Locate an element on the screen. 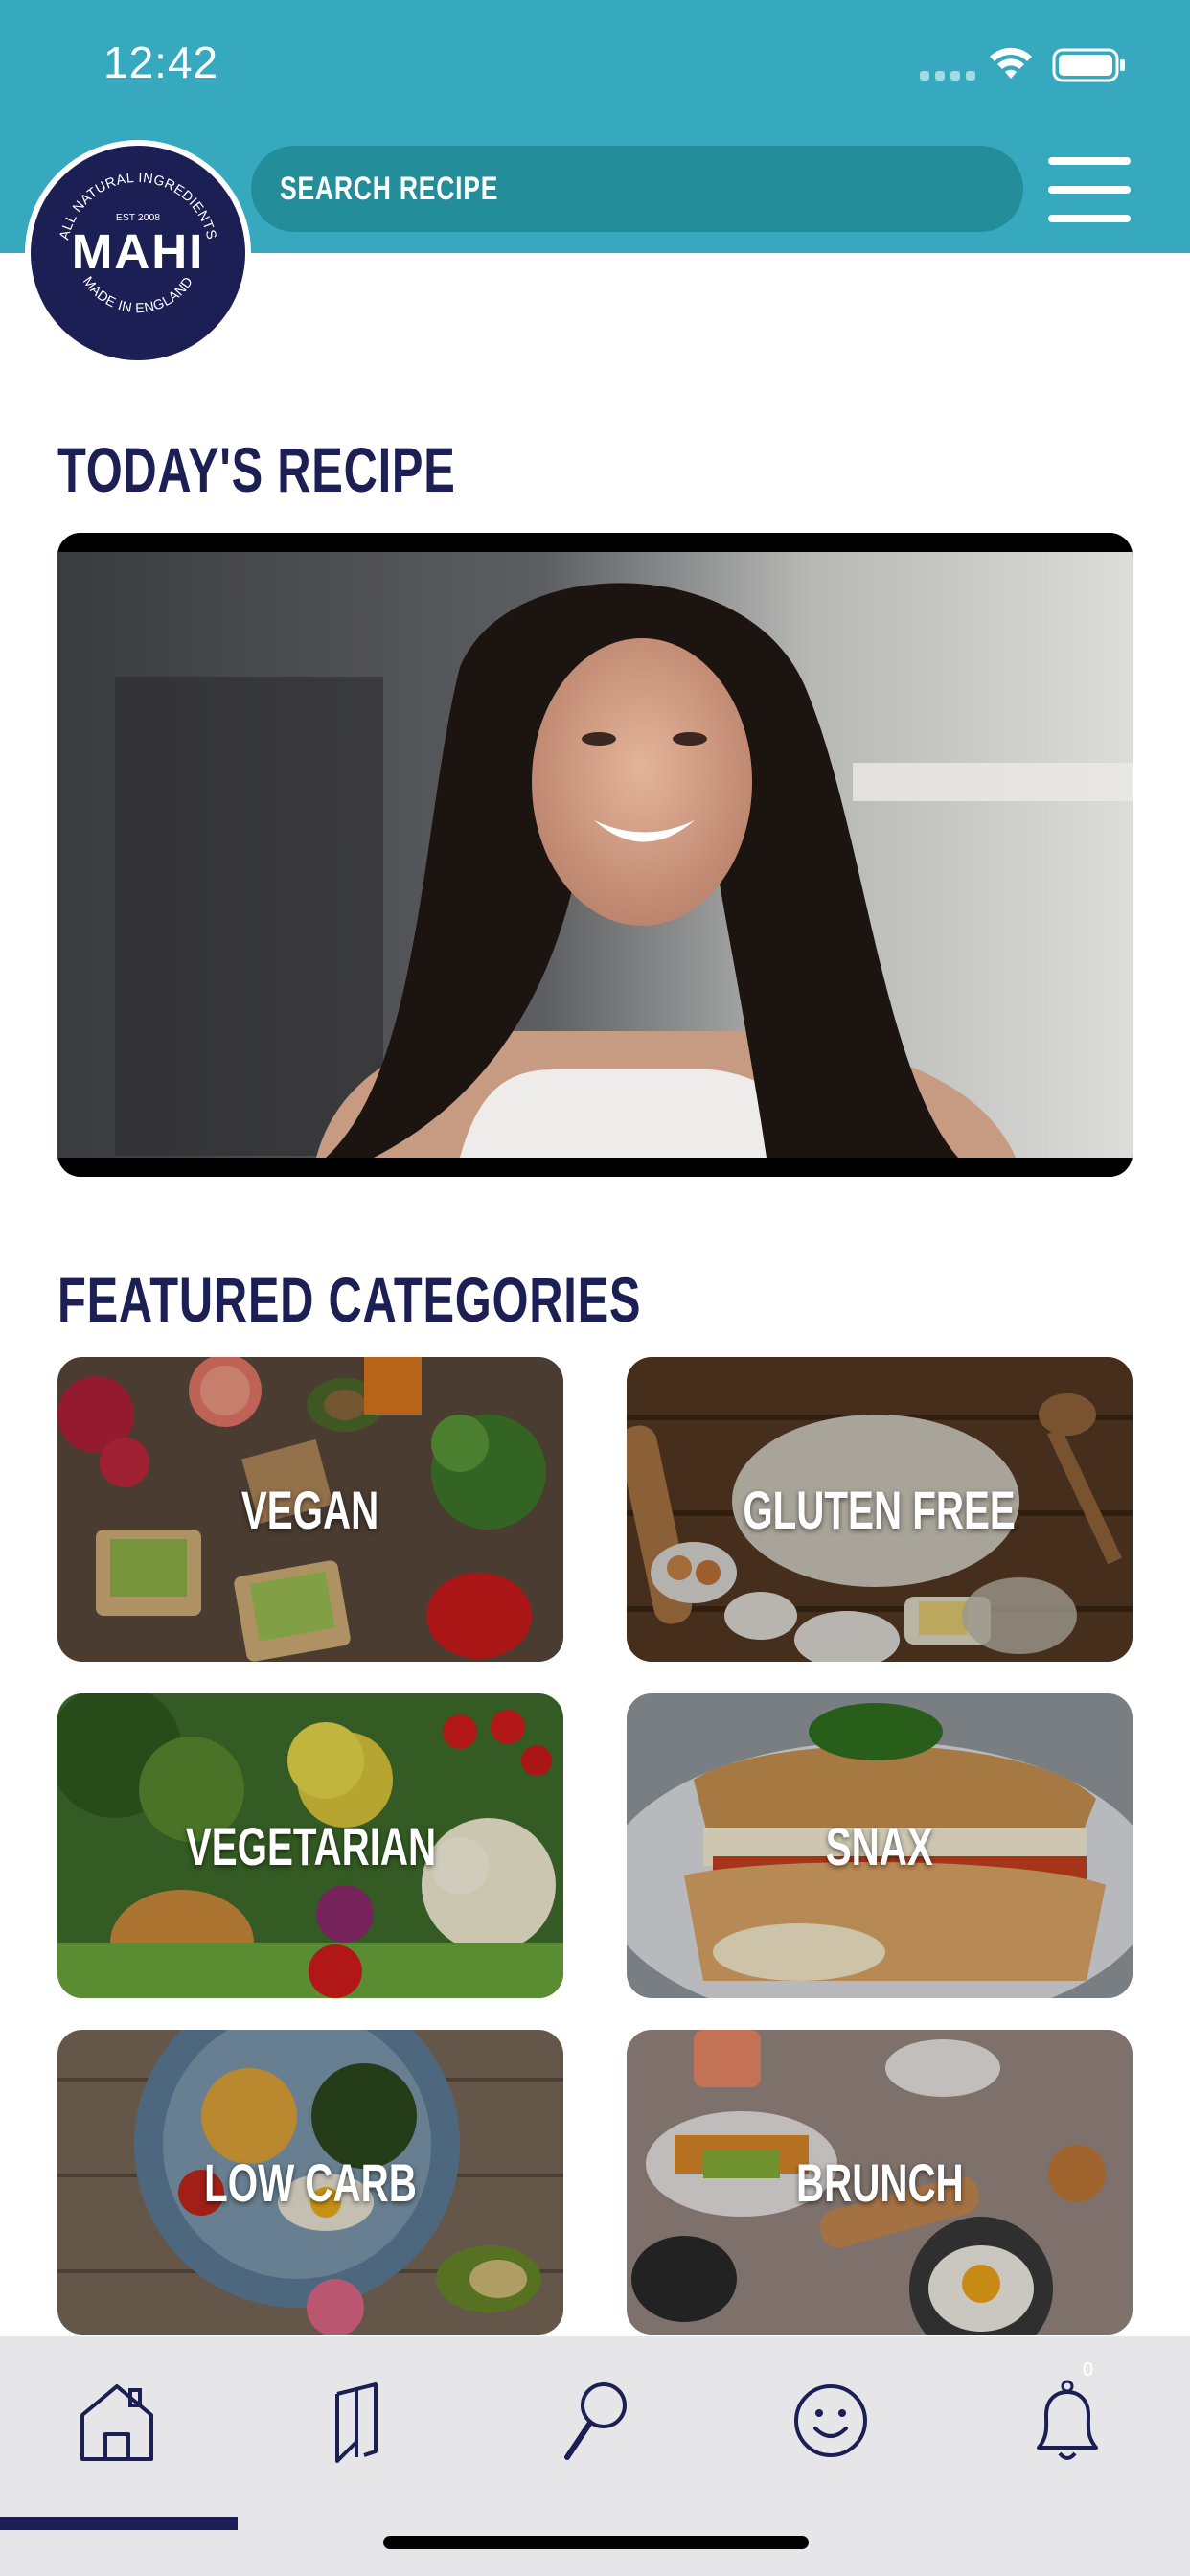  home-icon is located at coordinates (117, 2421).